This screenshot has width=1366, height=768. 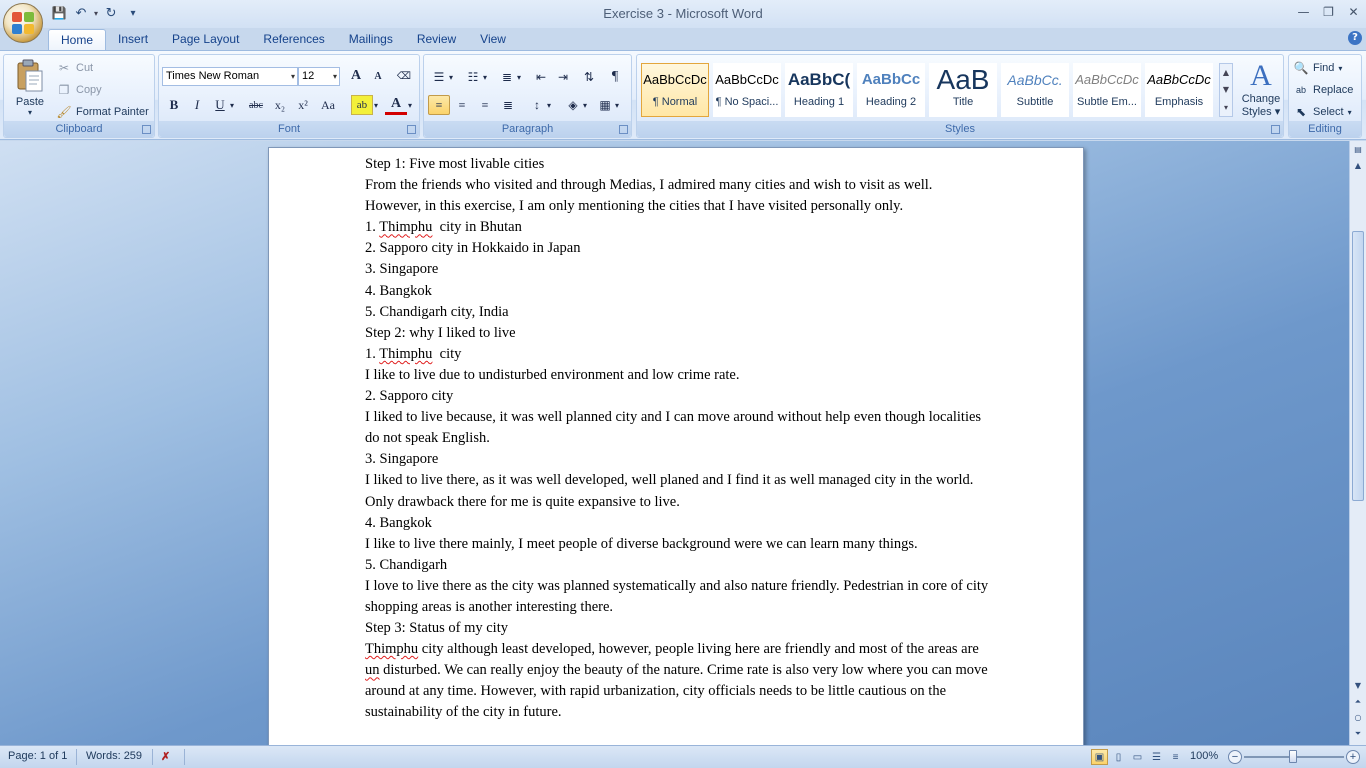 What do you see at coordinates (437, 311) in the screenshot?
I see `paragraph: 5. Chandigarh city, India` at bounding box center [437, 311].